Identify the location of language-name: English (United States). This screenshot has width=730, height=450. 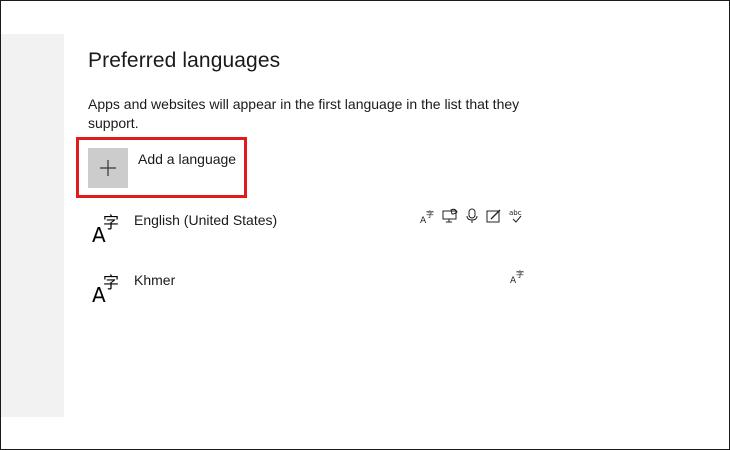
(206, 220).